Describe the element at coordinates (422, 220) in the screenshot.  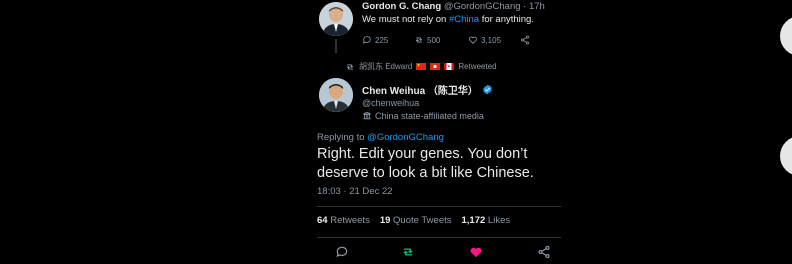
I see `quote-label: Quote Tweets` at that location.